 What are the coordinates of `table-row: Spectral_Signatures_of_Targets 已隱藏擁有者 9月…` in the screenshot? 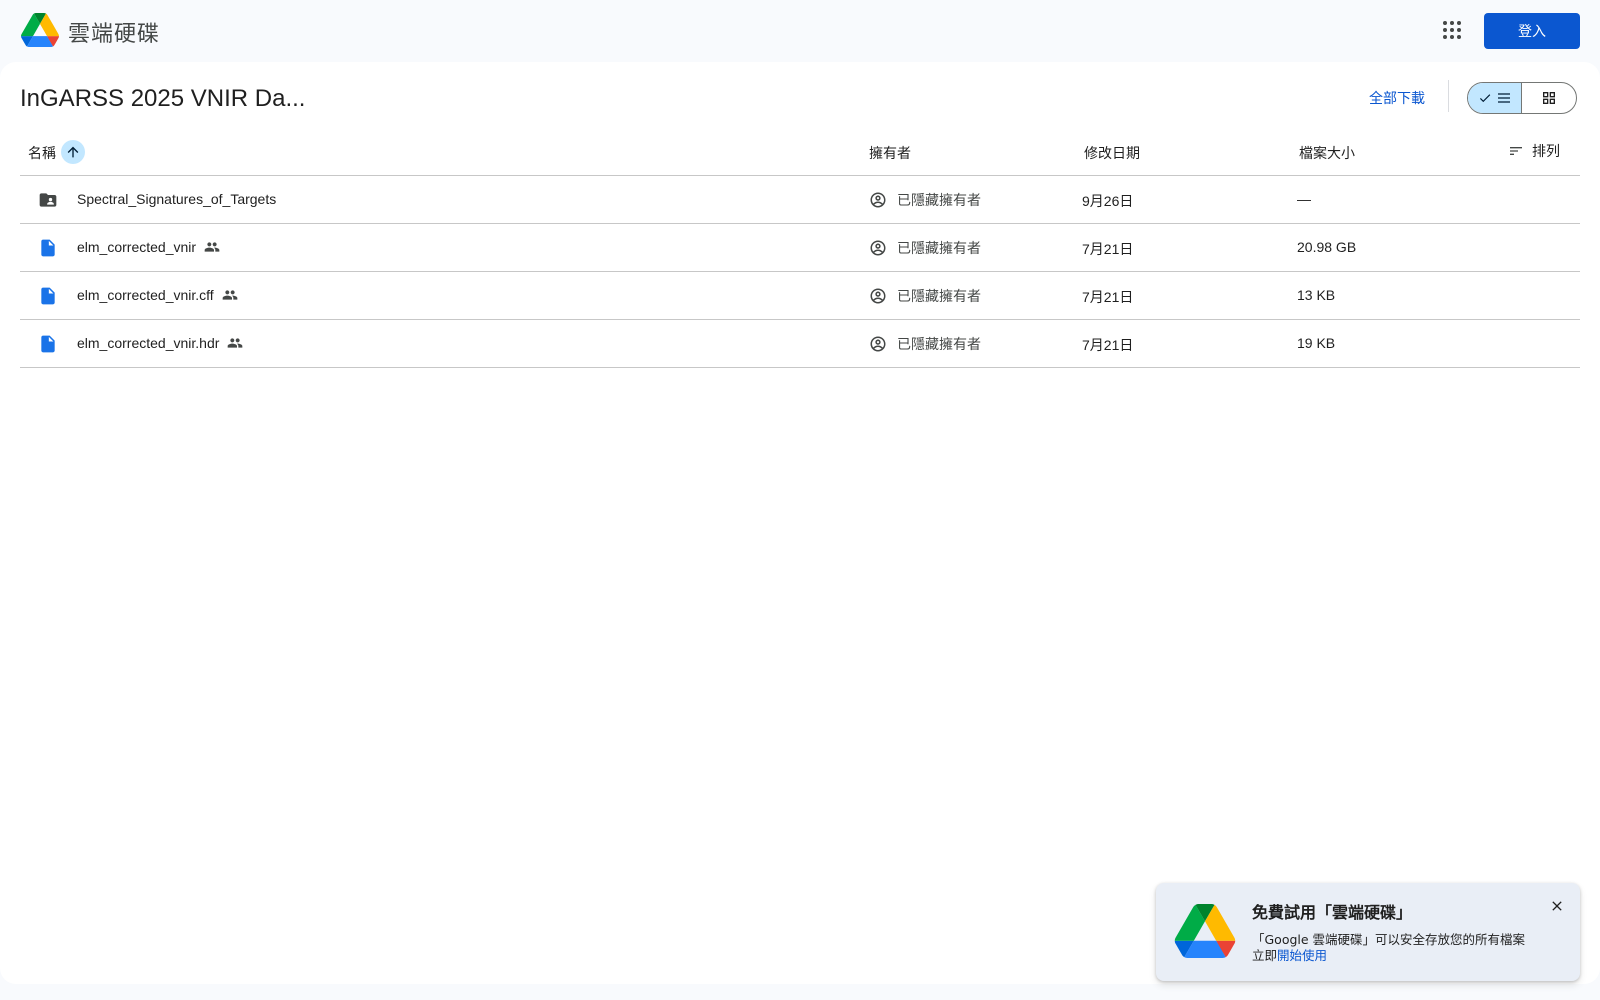 It's located at (800, 200).